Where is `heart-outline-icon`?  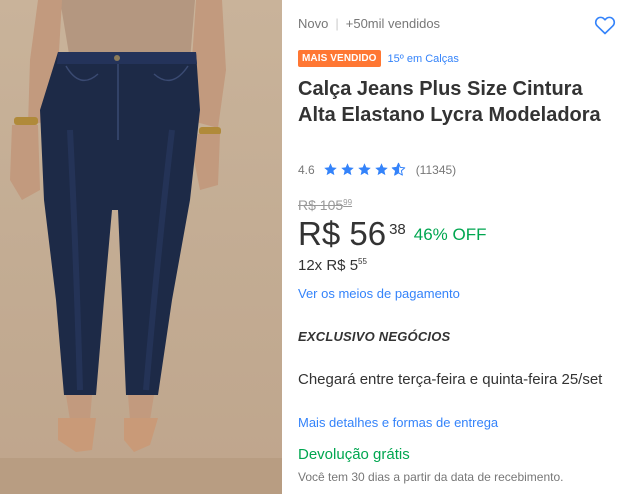
heart-outline-icon is located at coordinates (605, 25).